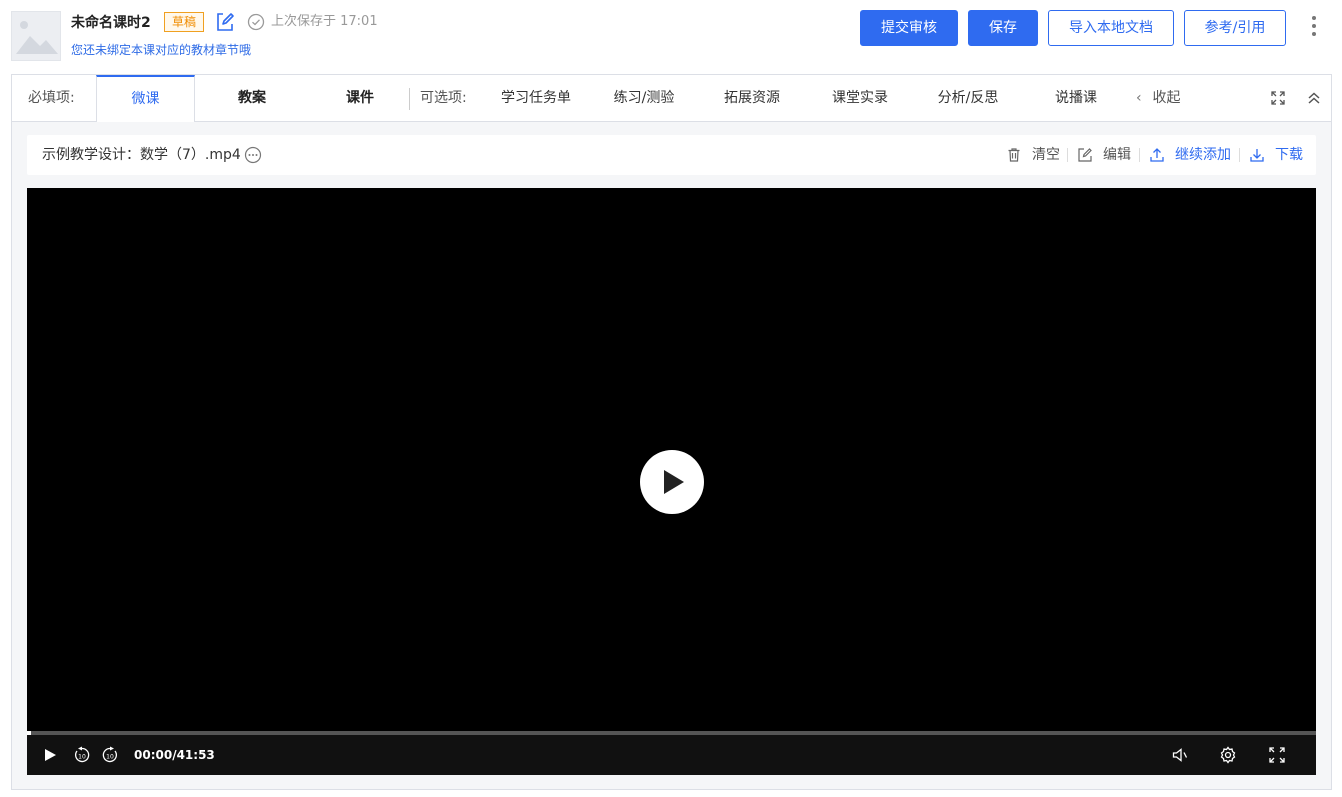 The width and height of the screenshot is (1342, 797). What do you see at coordinates (1139, 98) in the screenshot?
I see `chevron-left-icon: ‹` at bounding box center [1139, 98].